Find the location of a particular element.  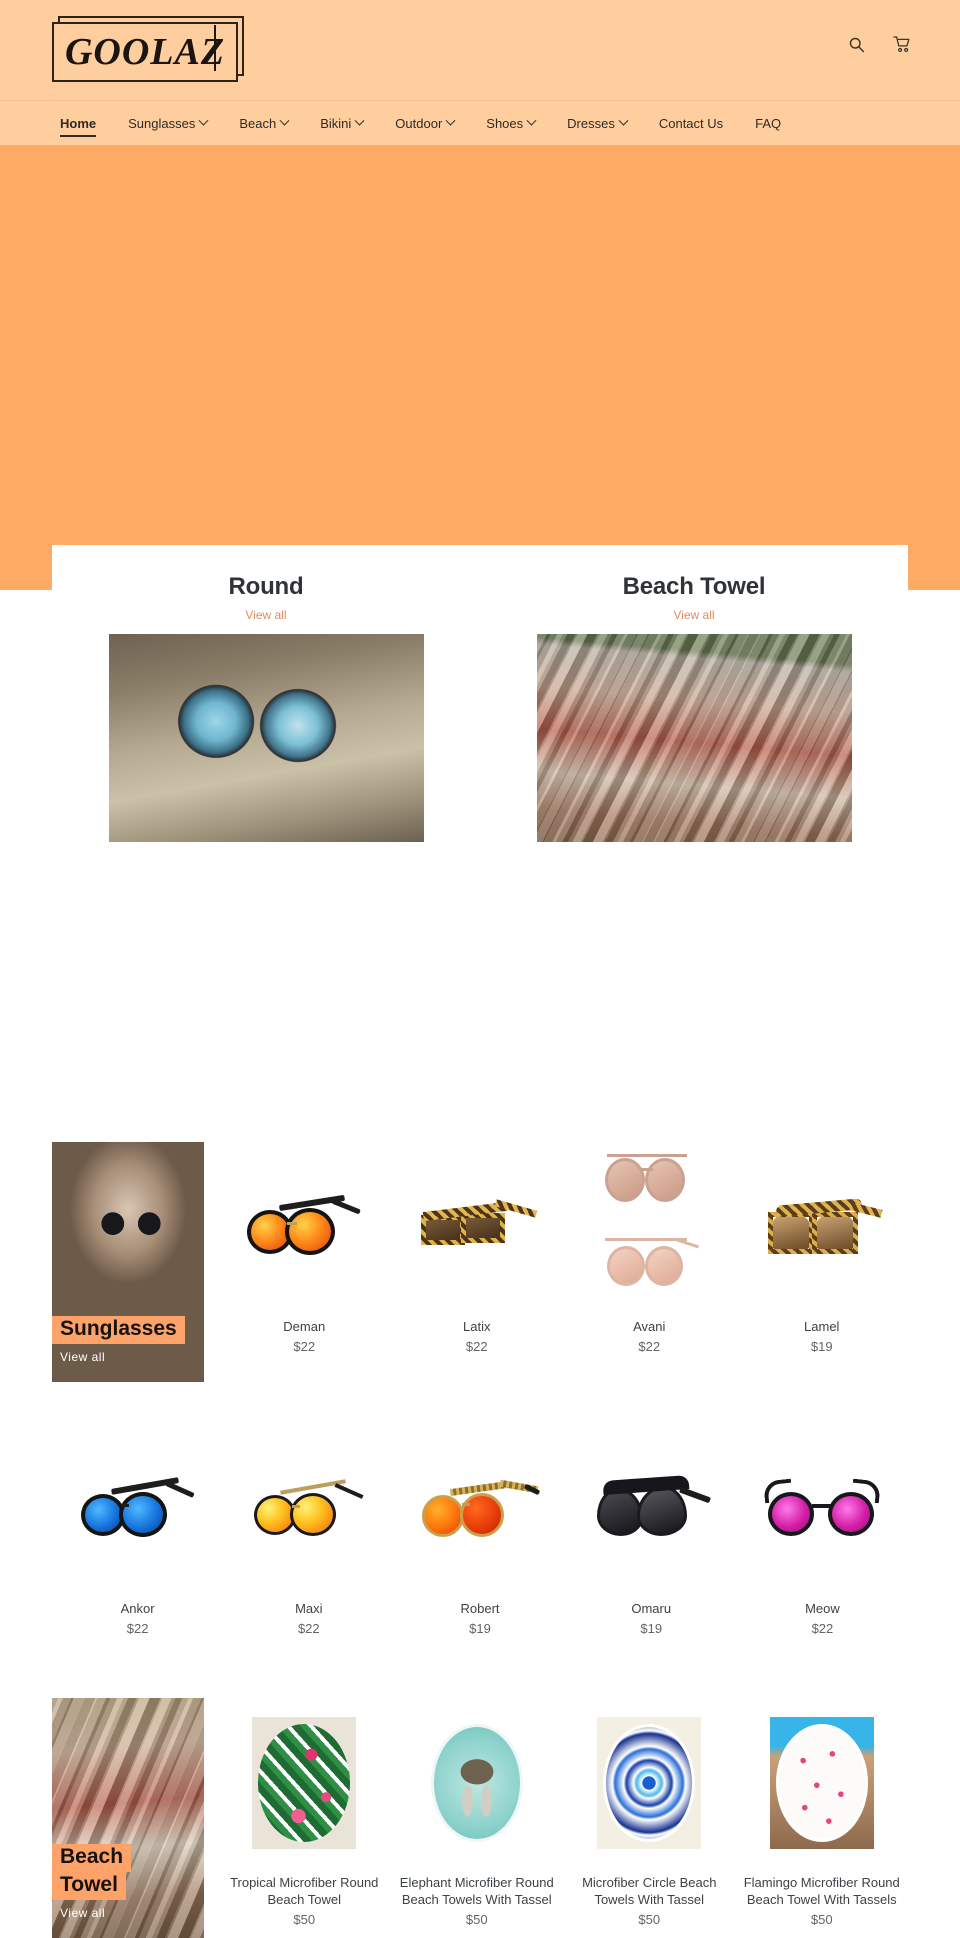

nav-item-beach: Beach is located at coordinates (263, 123).